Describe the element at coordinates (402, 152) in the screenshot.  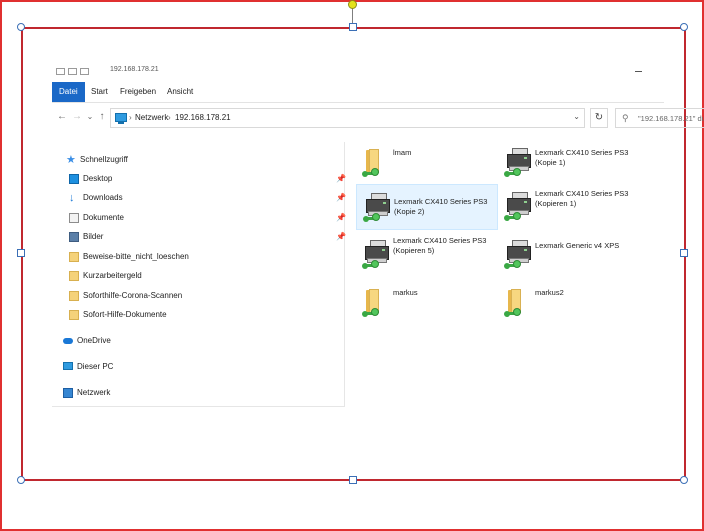
I see `tile-label: lmam` at that location.